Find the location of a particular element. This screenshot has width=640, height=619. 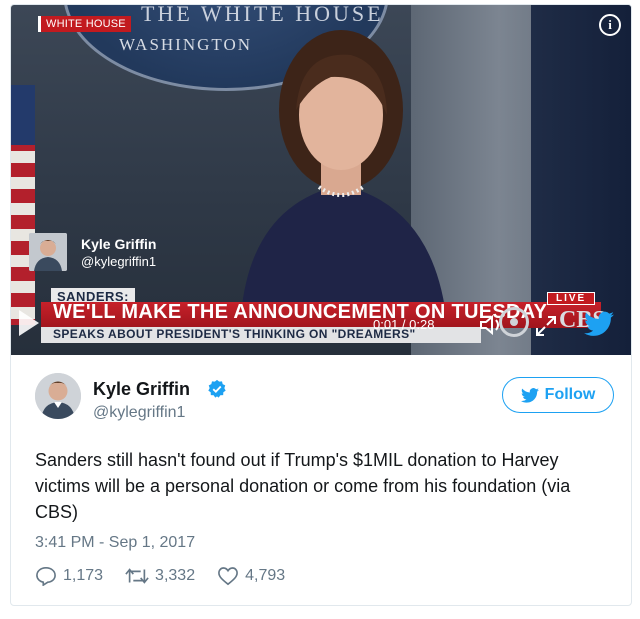

avatar is located at coordinates (58, 396).